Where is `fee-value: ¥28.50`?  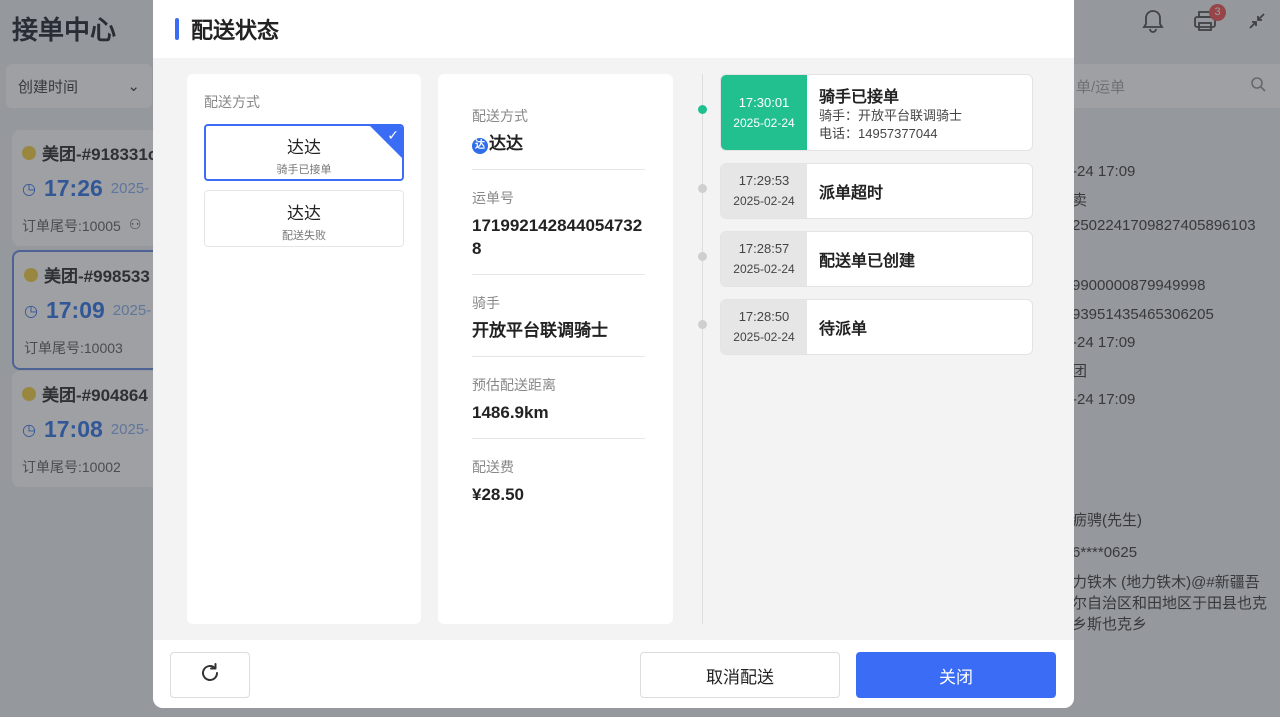 fee-value: ¥28.50 is located at coordinates (498, 494).